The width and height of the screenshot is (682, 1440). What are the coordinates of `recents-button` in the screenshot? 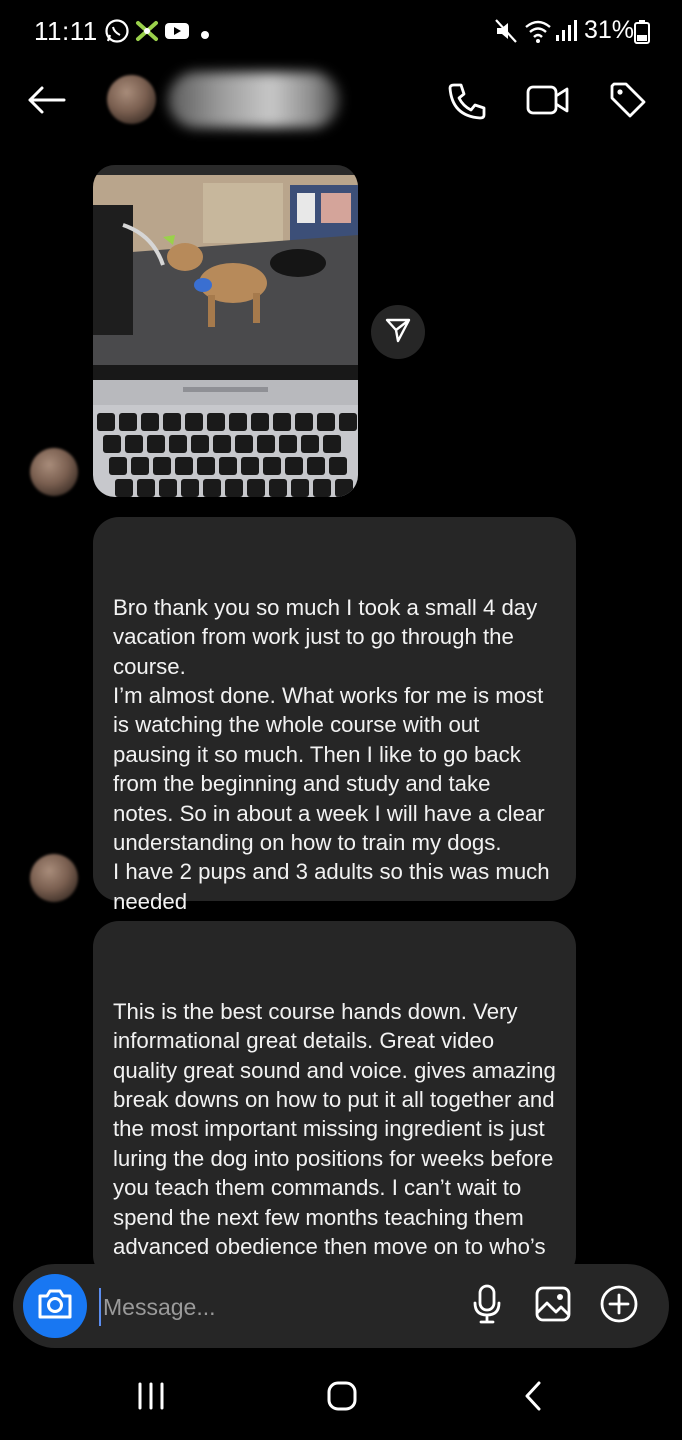 It's located at (151, 1398).